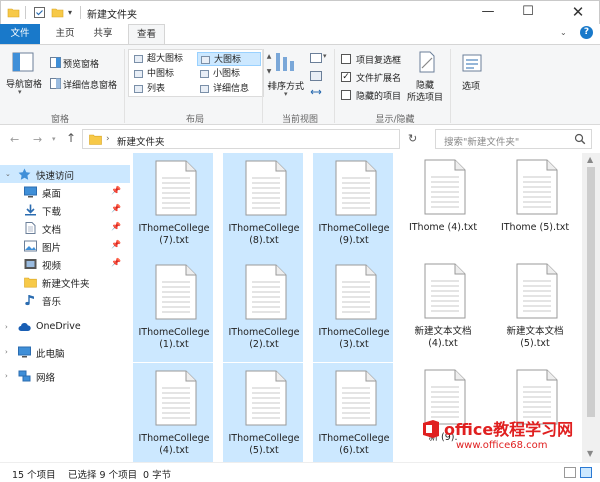 The height and width of the screenshot is (482, 600). Describe the element at coordinates (591, 292) in the screenshot. I see `scrollbar-thumb` at that location.